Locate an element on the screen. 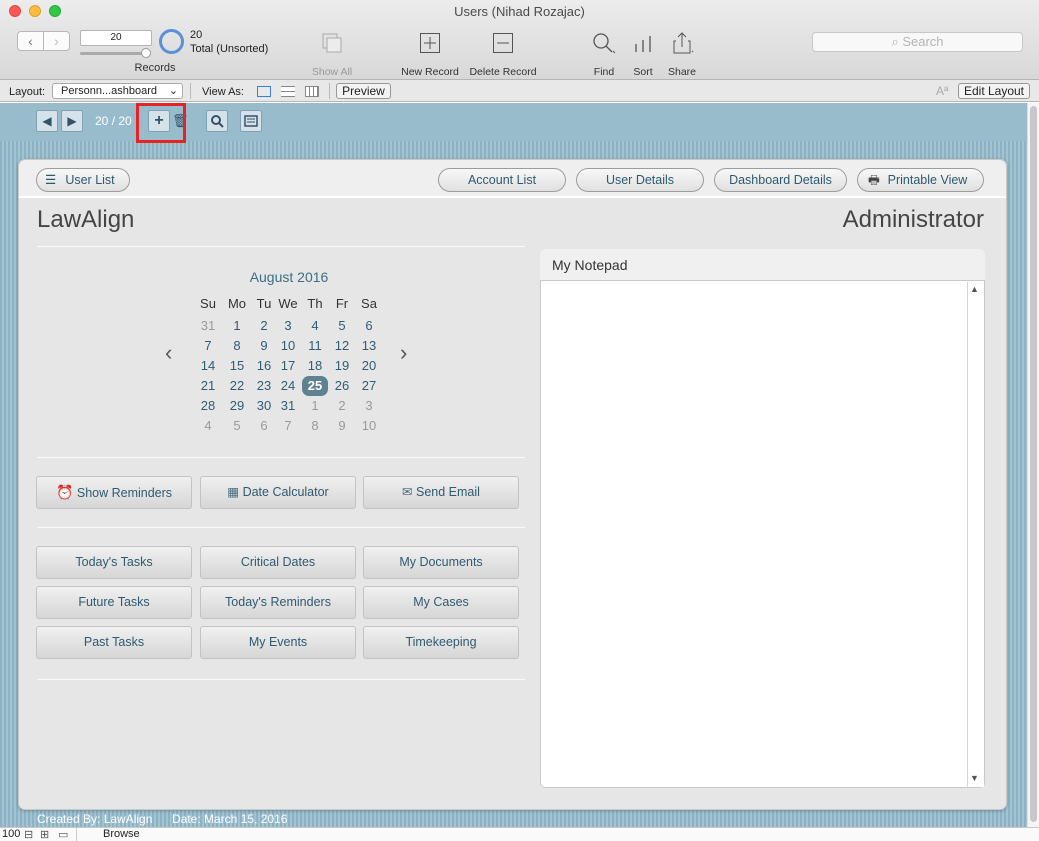 Image resolution: width=1039 pixels, height=841 pixels. calendar-day: 22 is located at coordinates (237, 386).